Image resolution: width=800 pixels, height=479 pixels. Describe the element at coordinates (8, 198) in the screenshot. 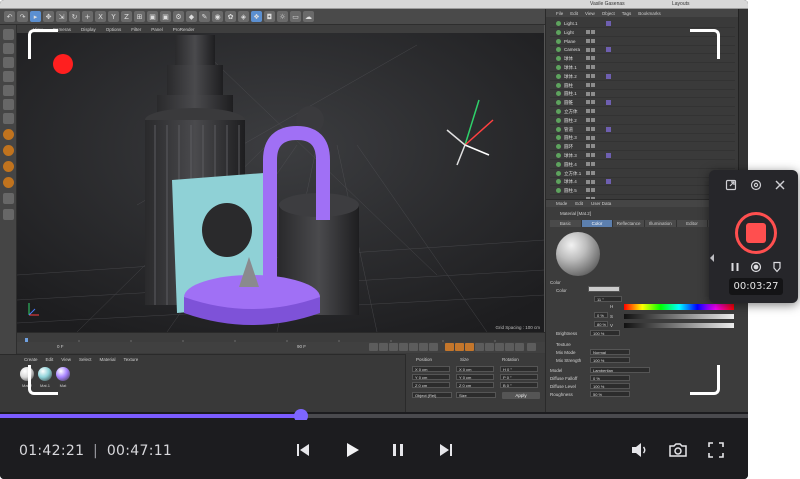

I see `enable-axis-icon` at that location.